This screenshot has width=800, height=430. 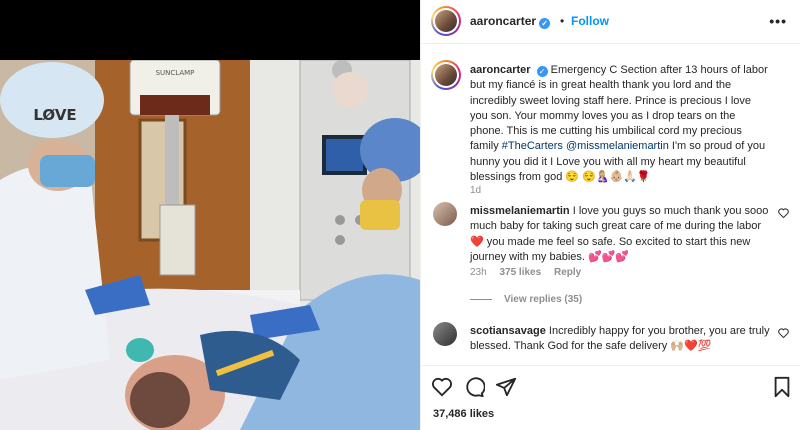 I want to click on comment-username: missmelaniemartin, so click(x=520, y=211).